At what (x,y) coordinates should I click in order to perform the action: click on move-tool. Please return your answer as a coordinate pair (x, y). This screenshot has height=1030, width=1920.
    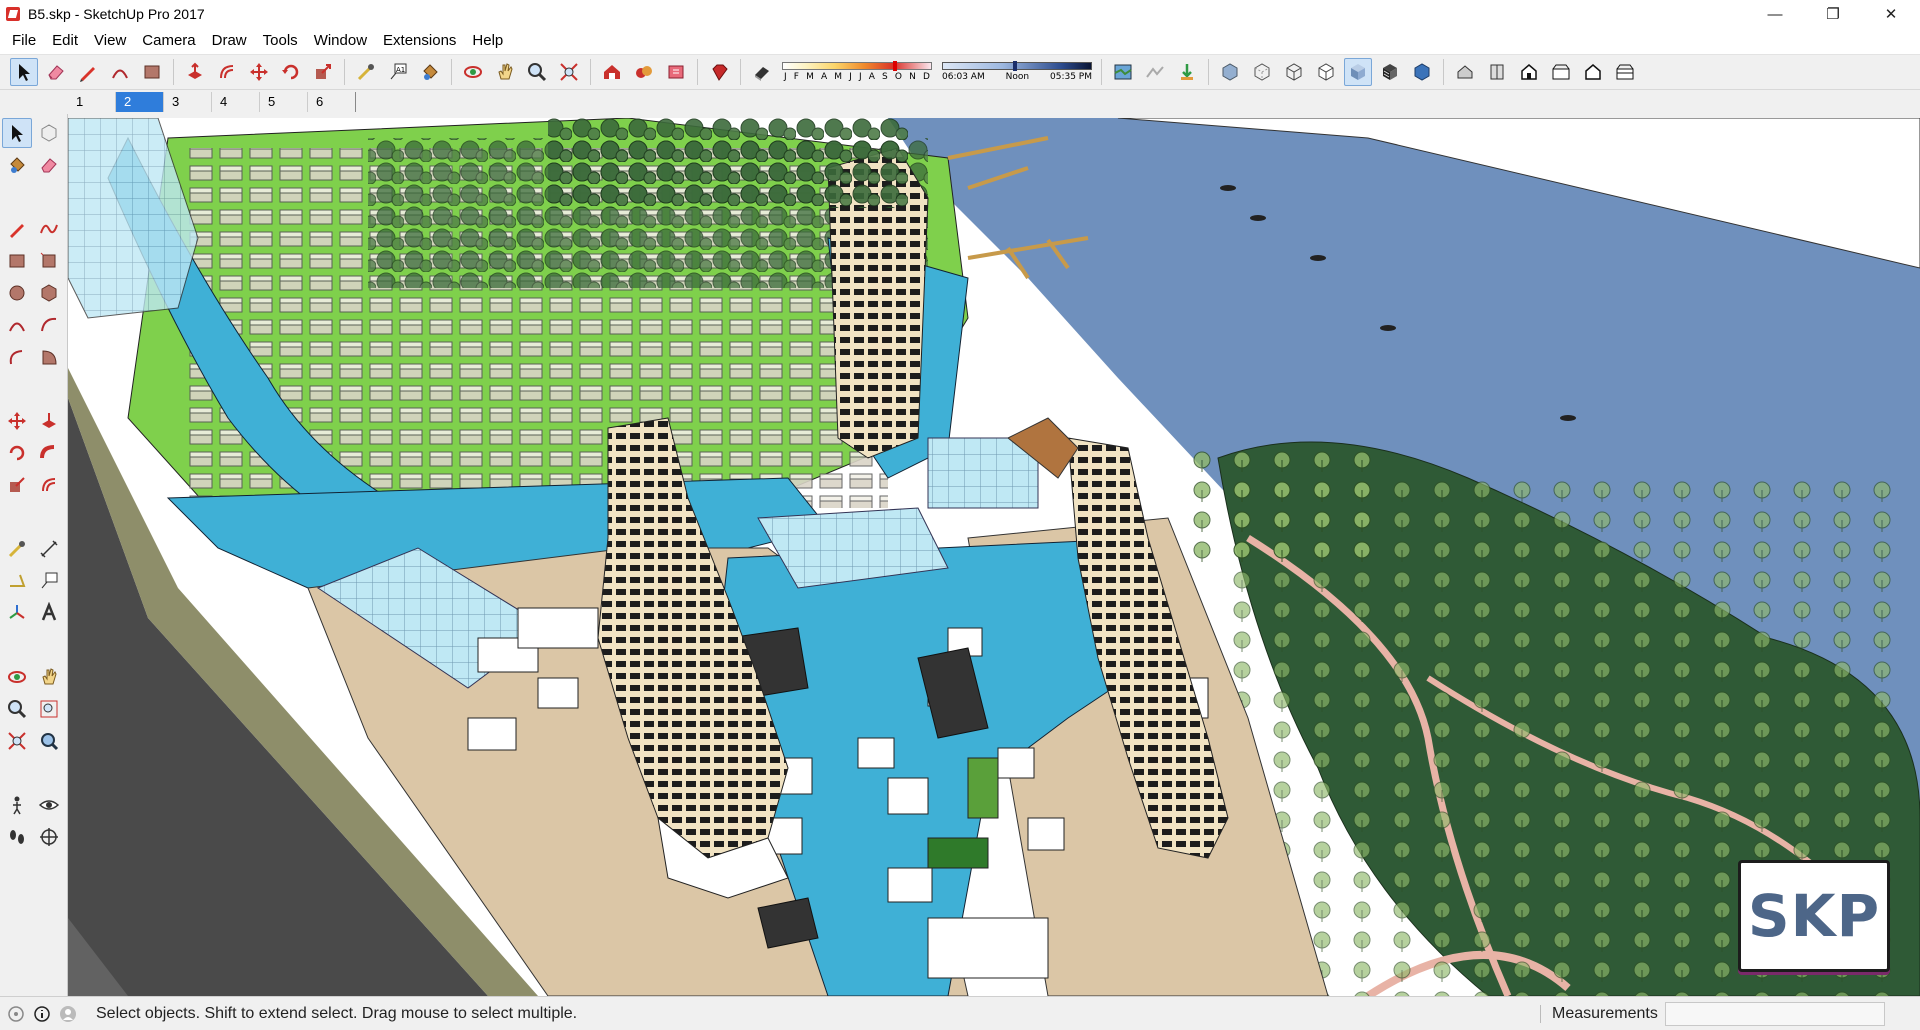
    Looking at the image, I should click on (17, 421).